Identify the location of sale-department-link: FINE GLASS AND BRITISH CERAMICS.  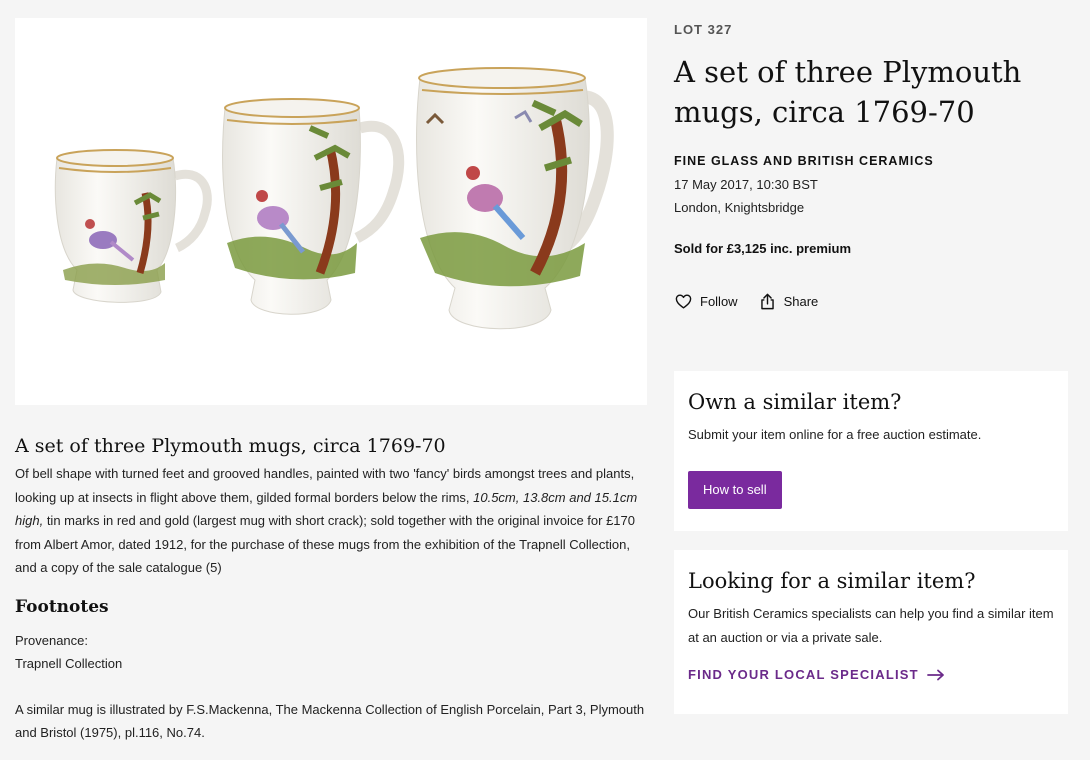
(804, 161).